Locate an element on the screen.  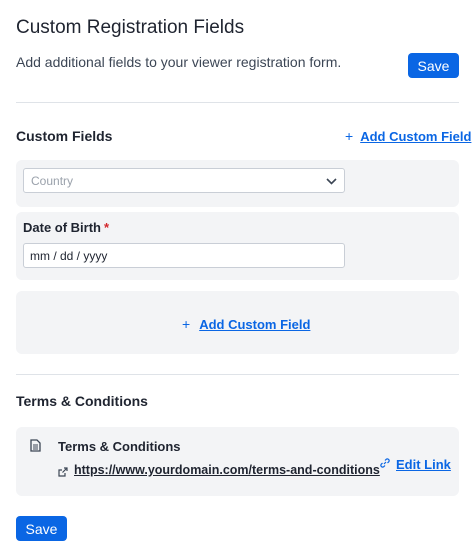
dob-label-text: Date of Birth is located at coordinates (62, 227).